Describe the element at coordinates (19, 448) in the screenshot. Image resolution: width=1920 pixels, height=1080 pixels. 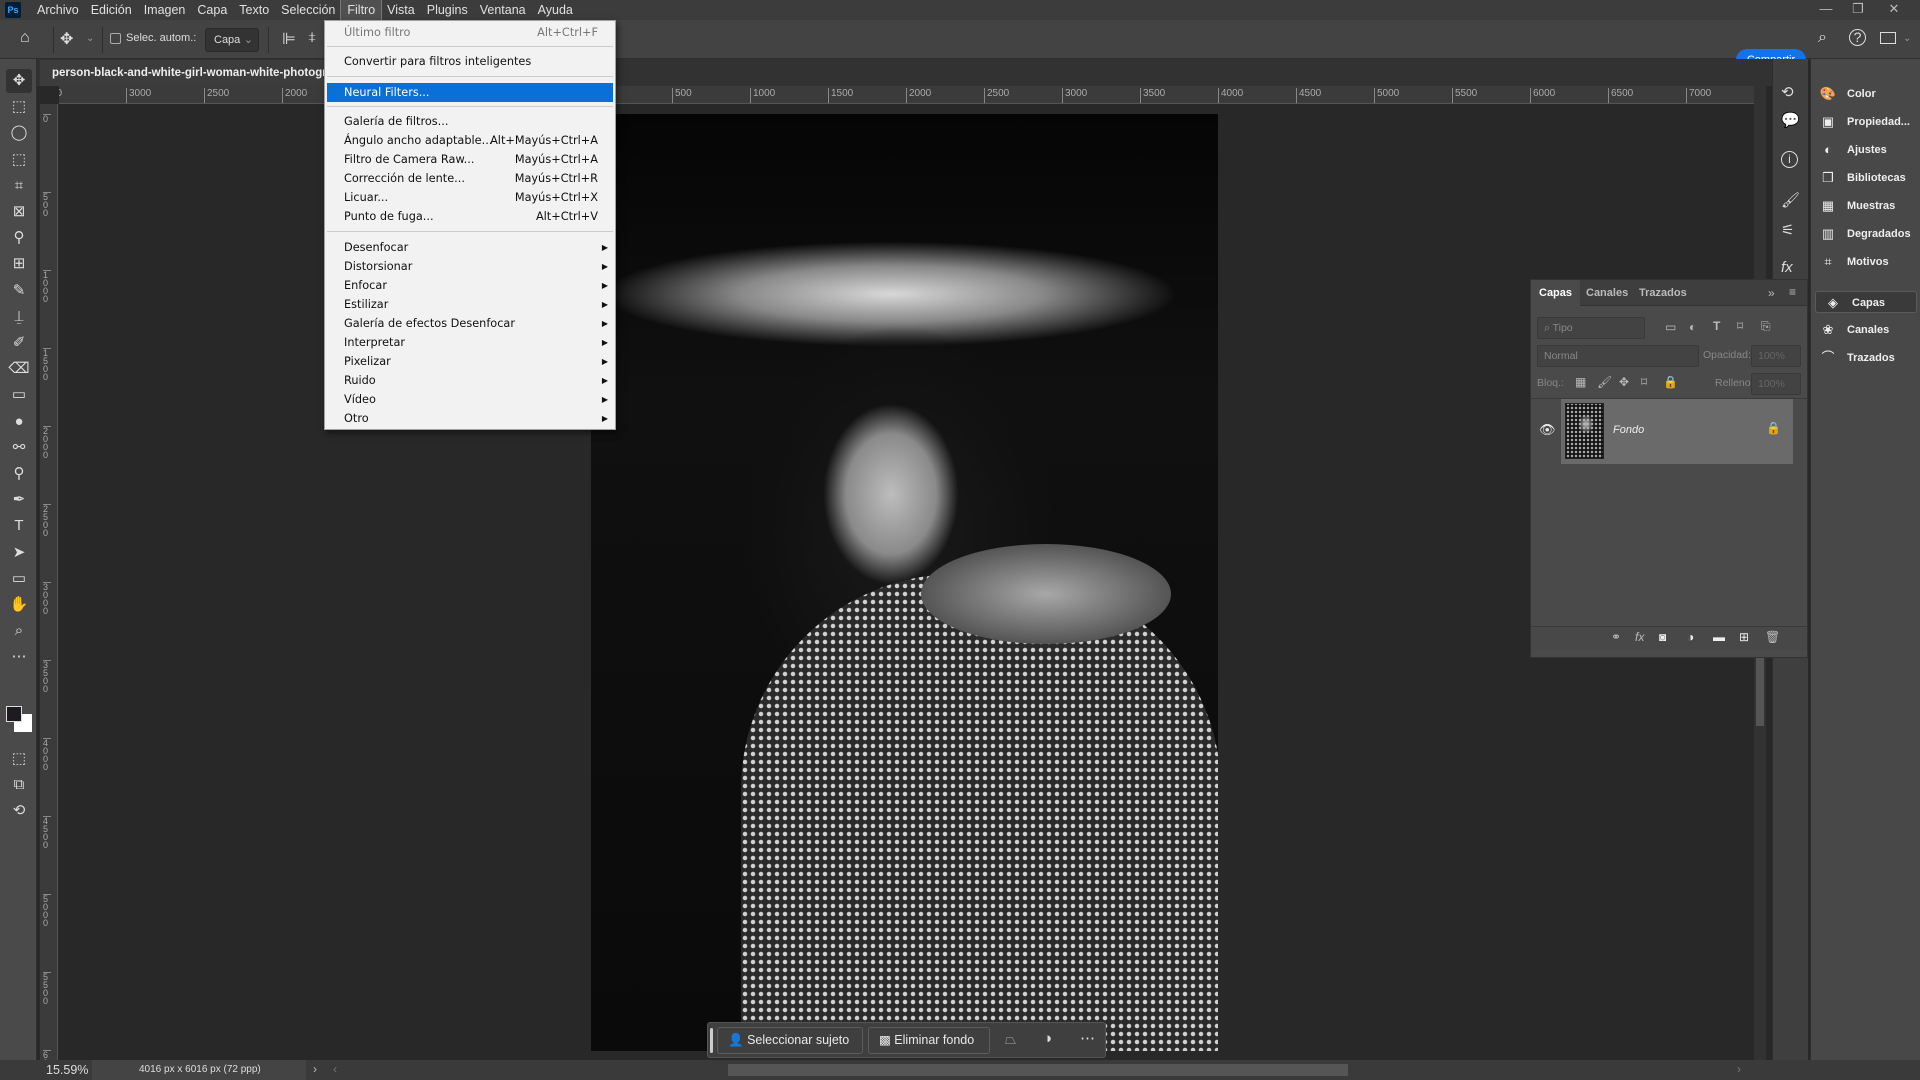
I see `dodge-tool-icon: ⚯` at that location.